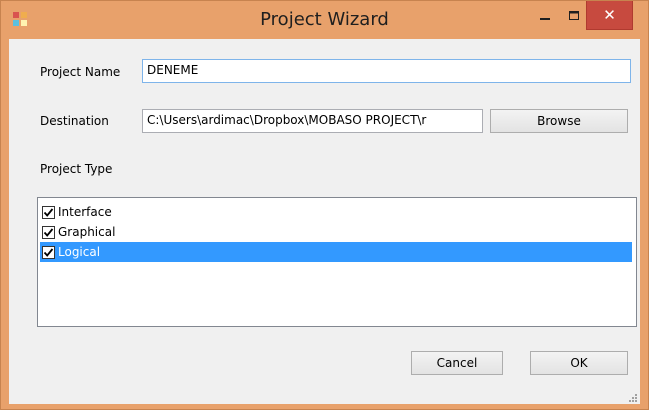  Describe the element at coordinates (336, 252) in the screenshot. I see `list-item-logical: Logical` at that location.